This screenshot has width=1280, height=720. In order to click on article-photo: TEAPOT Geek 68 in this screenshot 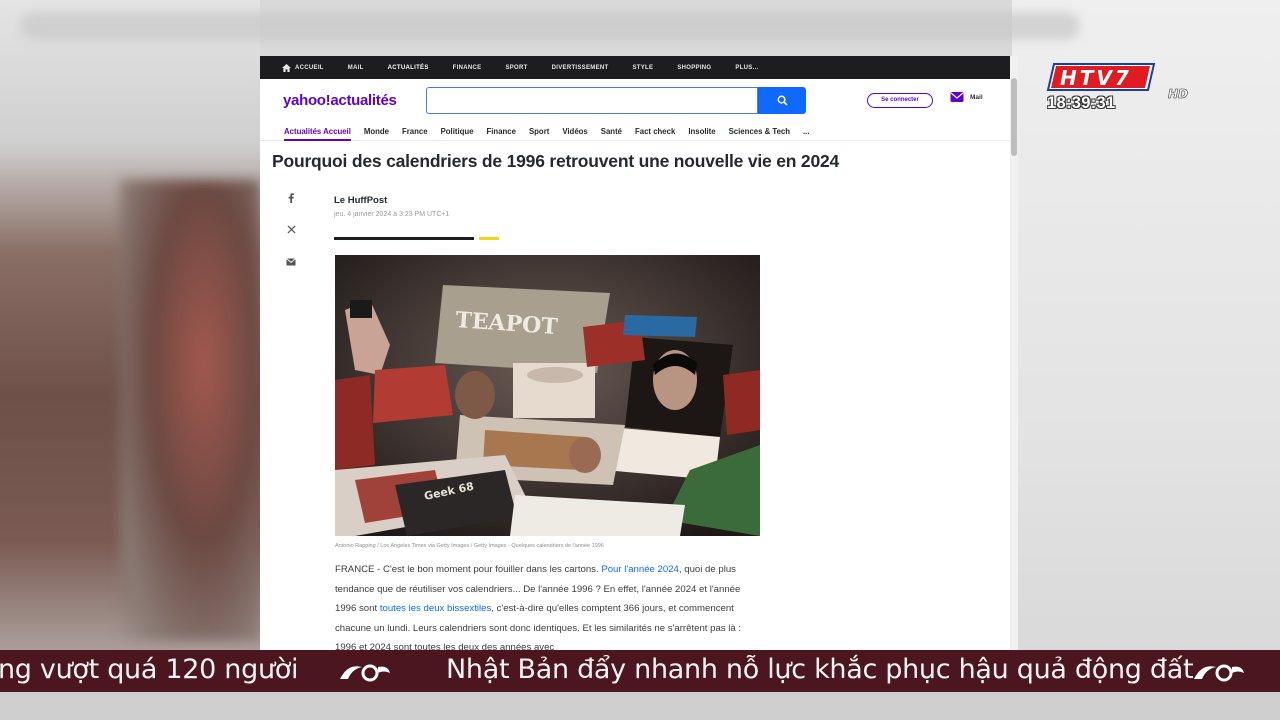, I will do `click(547, 395)`.